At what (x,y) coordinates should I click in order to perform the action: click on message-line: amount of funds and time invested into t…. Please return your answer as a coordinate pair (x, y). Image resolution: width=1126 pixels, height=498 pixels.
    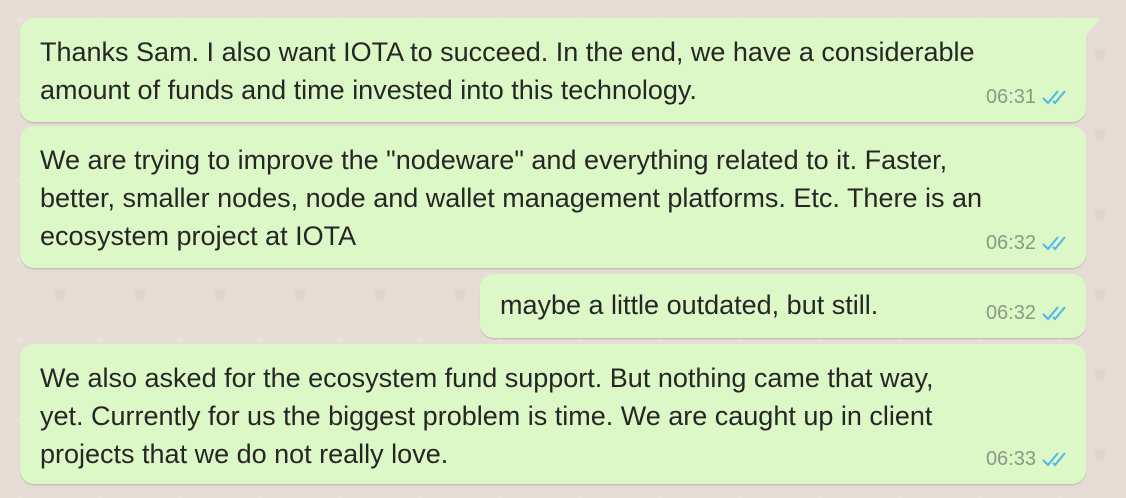
    Looking at the image, I should click on (368, 90).